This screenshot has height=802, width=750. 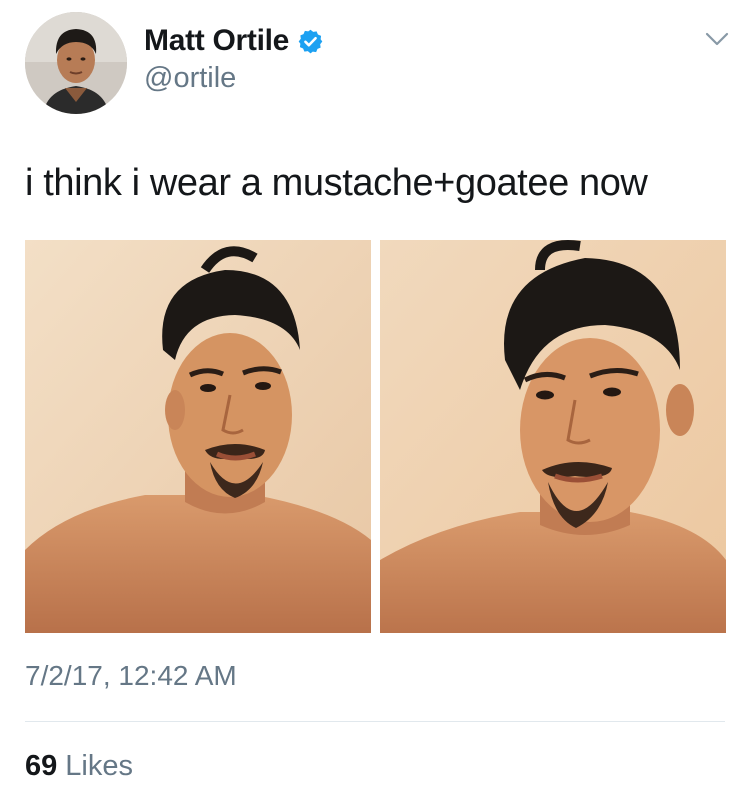 What do you see at coordinates (41, 766) in the screenshot?
I see `likes-count: 69` at bounding box center [41, 766].